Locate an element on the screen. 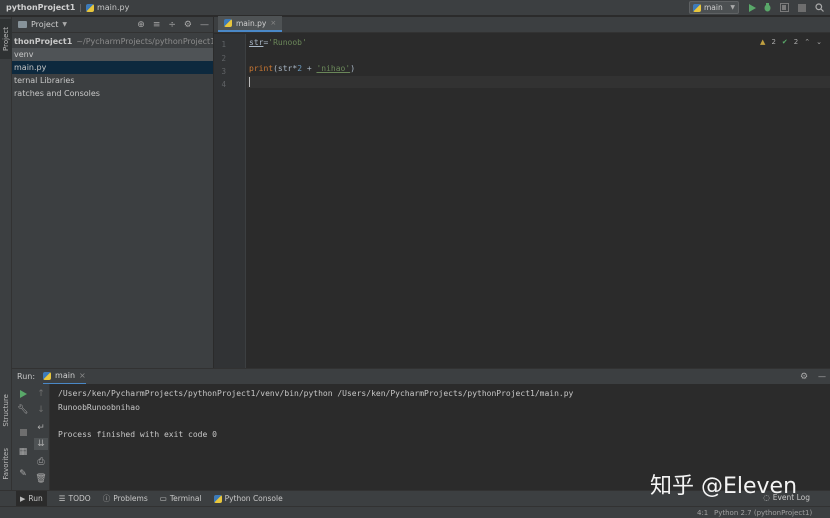 The width and height of the screenshot is (830, 518). layout-icon: ▦ is located at coordinates (23, 452).